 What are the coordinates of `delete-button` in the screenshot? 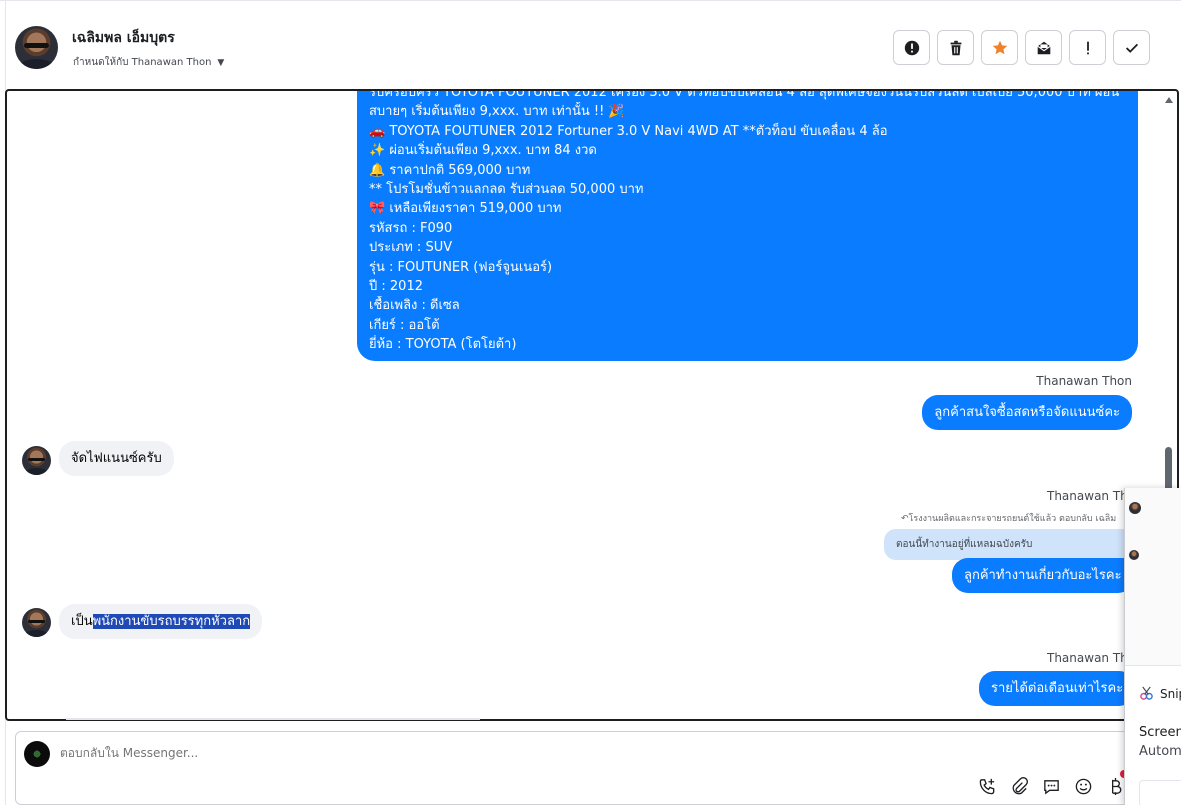 It's located at (955, 47).